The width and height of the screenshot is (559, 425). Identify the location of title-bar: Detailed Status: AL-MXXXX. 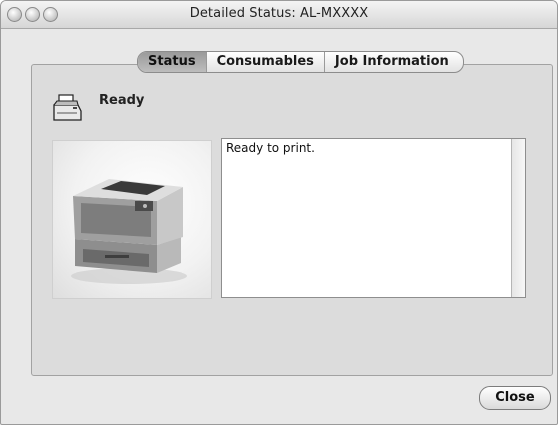
(279, 15).